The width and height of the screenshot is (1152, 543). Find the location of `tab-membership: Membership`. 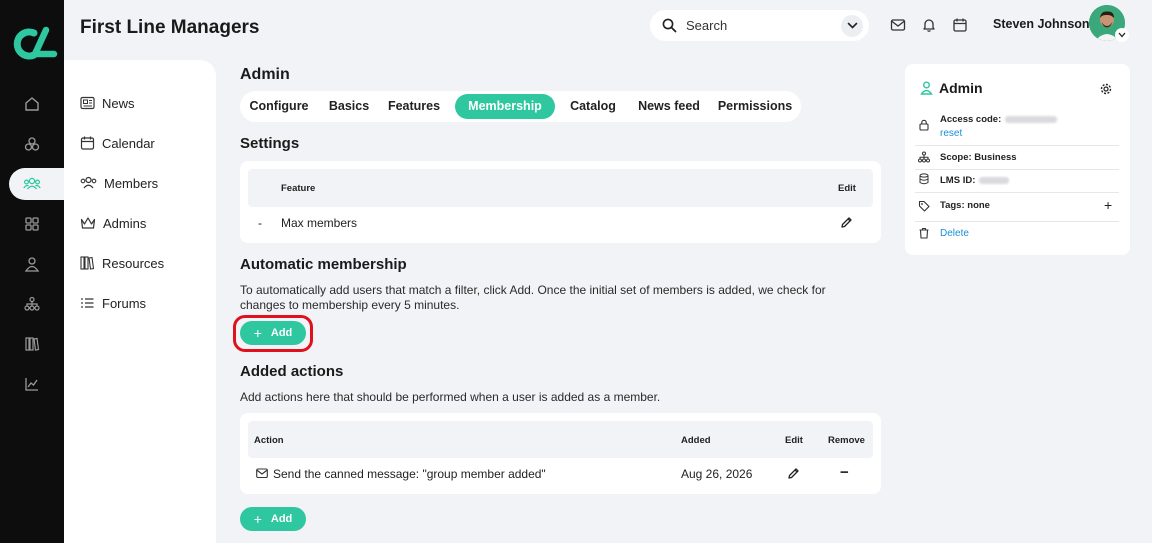

tab-membership: Membership is located at coordinates (505, 106).